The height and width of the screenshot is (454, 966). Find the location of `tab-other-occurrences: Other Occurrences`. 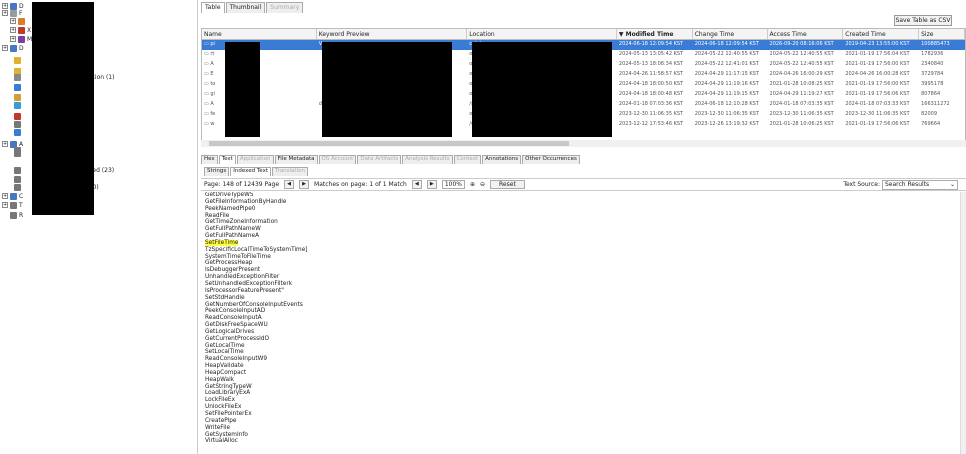

tab-other-occurrences: Other Occurrences is located at coordinates (551, 159).